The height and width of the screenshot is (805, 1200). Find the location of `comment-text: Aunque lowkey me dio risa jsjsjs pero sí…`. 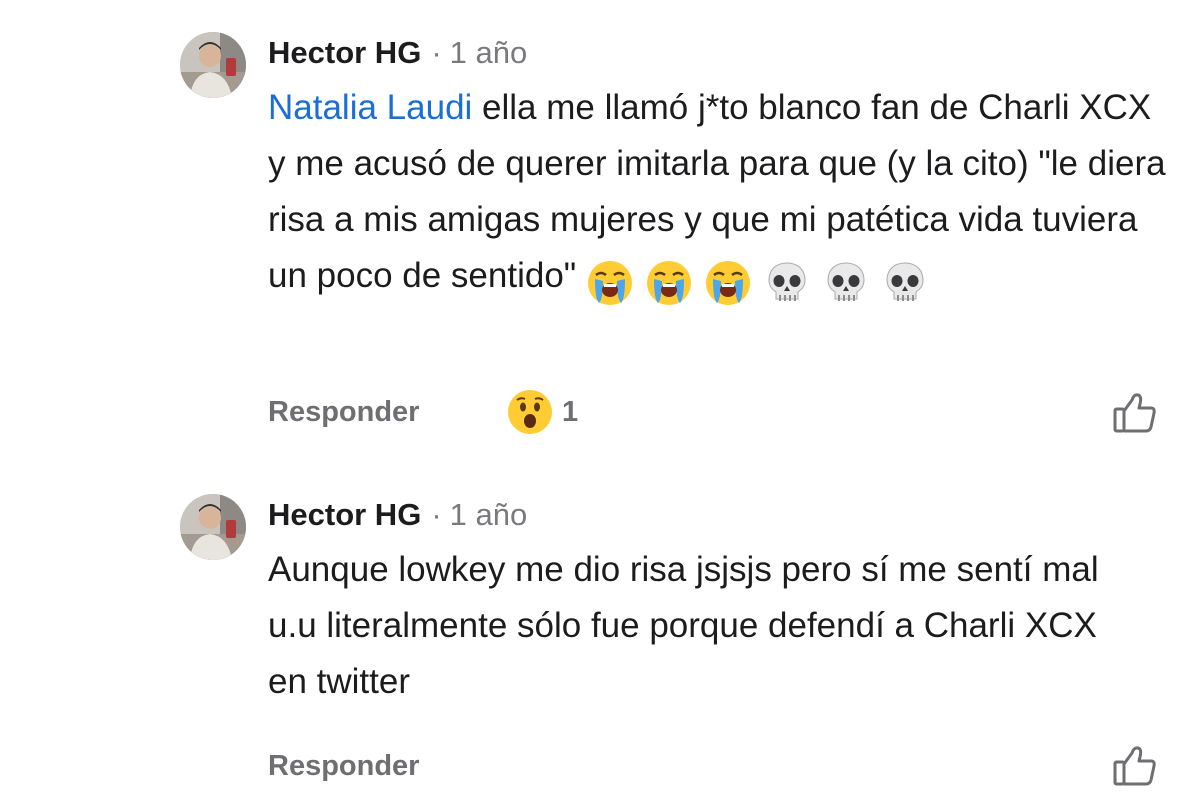

comment-text: Aunque lowkey me dio risa jsjsjs pero sí… is located at coordinates (688, 626).